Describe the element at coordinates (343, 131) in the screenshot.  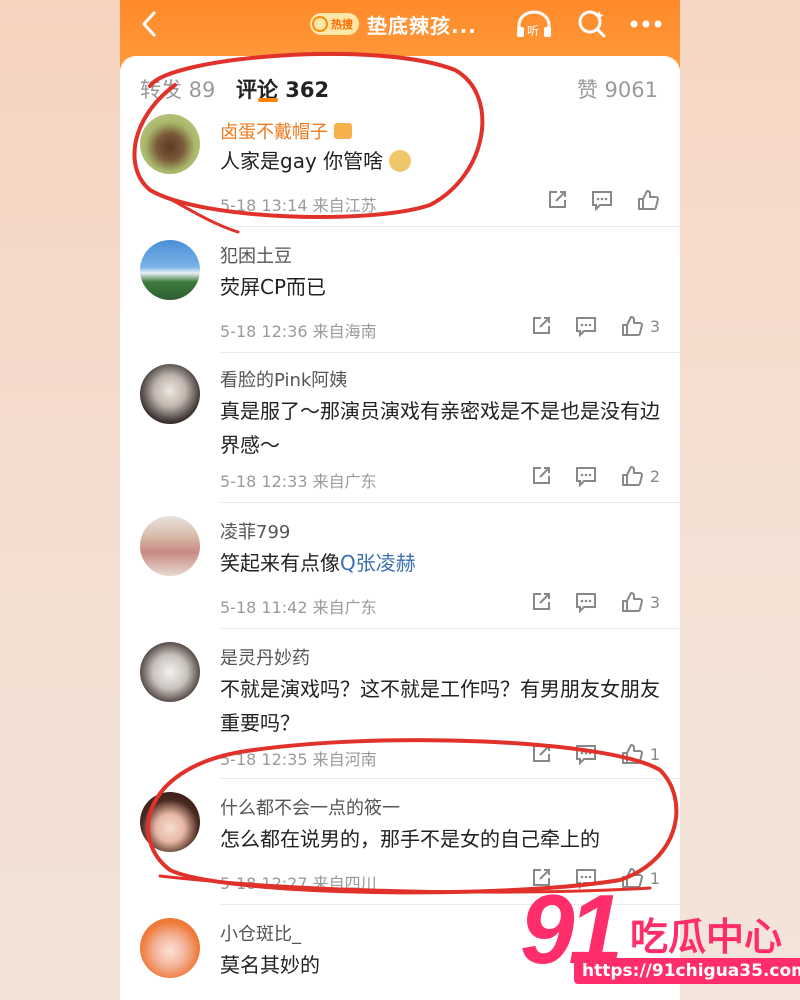
I see `member-crown-icon` at that location.